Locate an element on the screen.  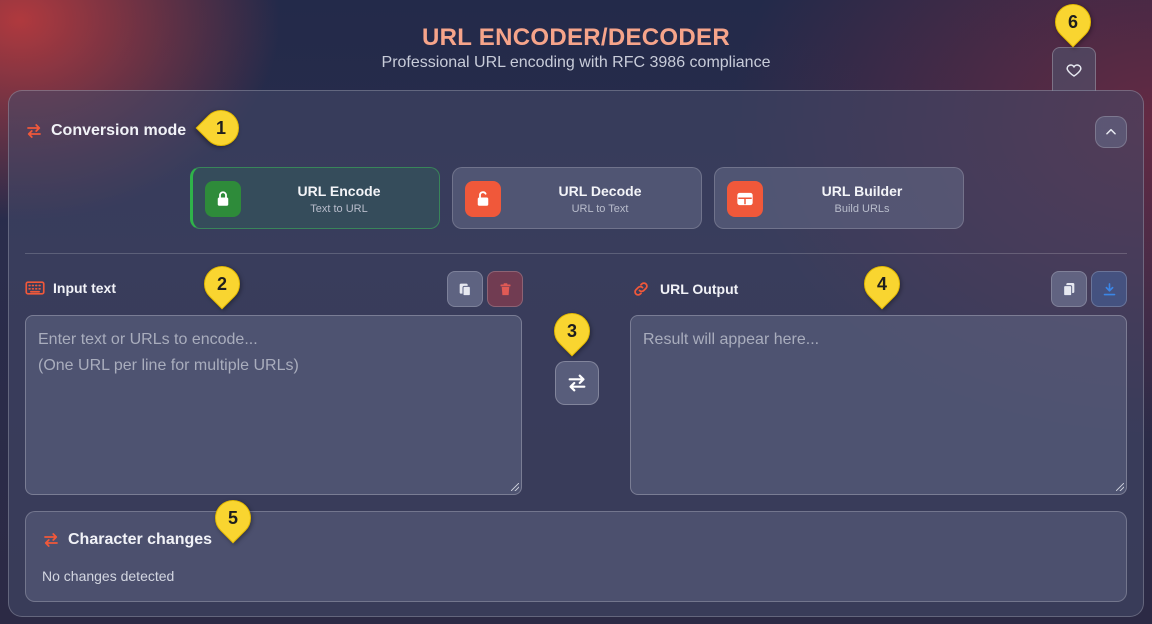
decode-icon-badge is located at coordinates (483, 199).